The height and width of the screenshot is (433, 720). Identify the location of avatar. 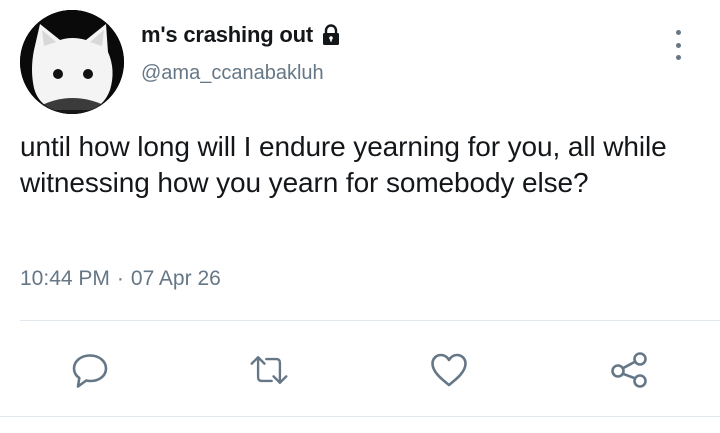
(72, 62).